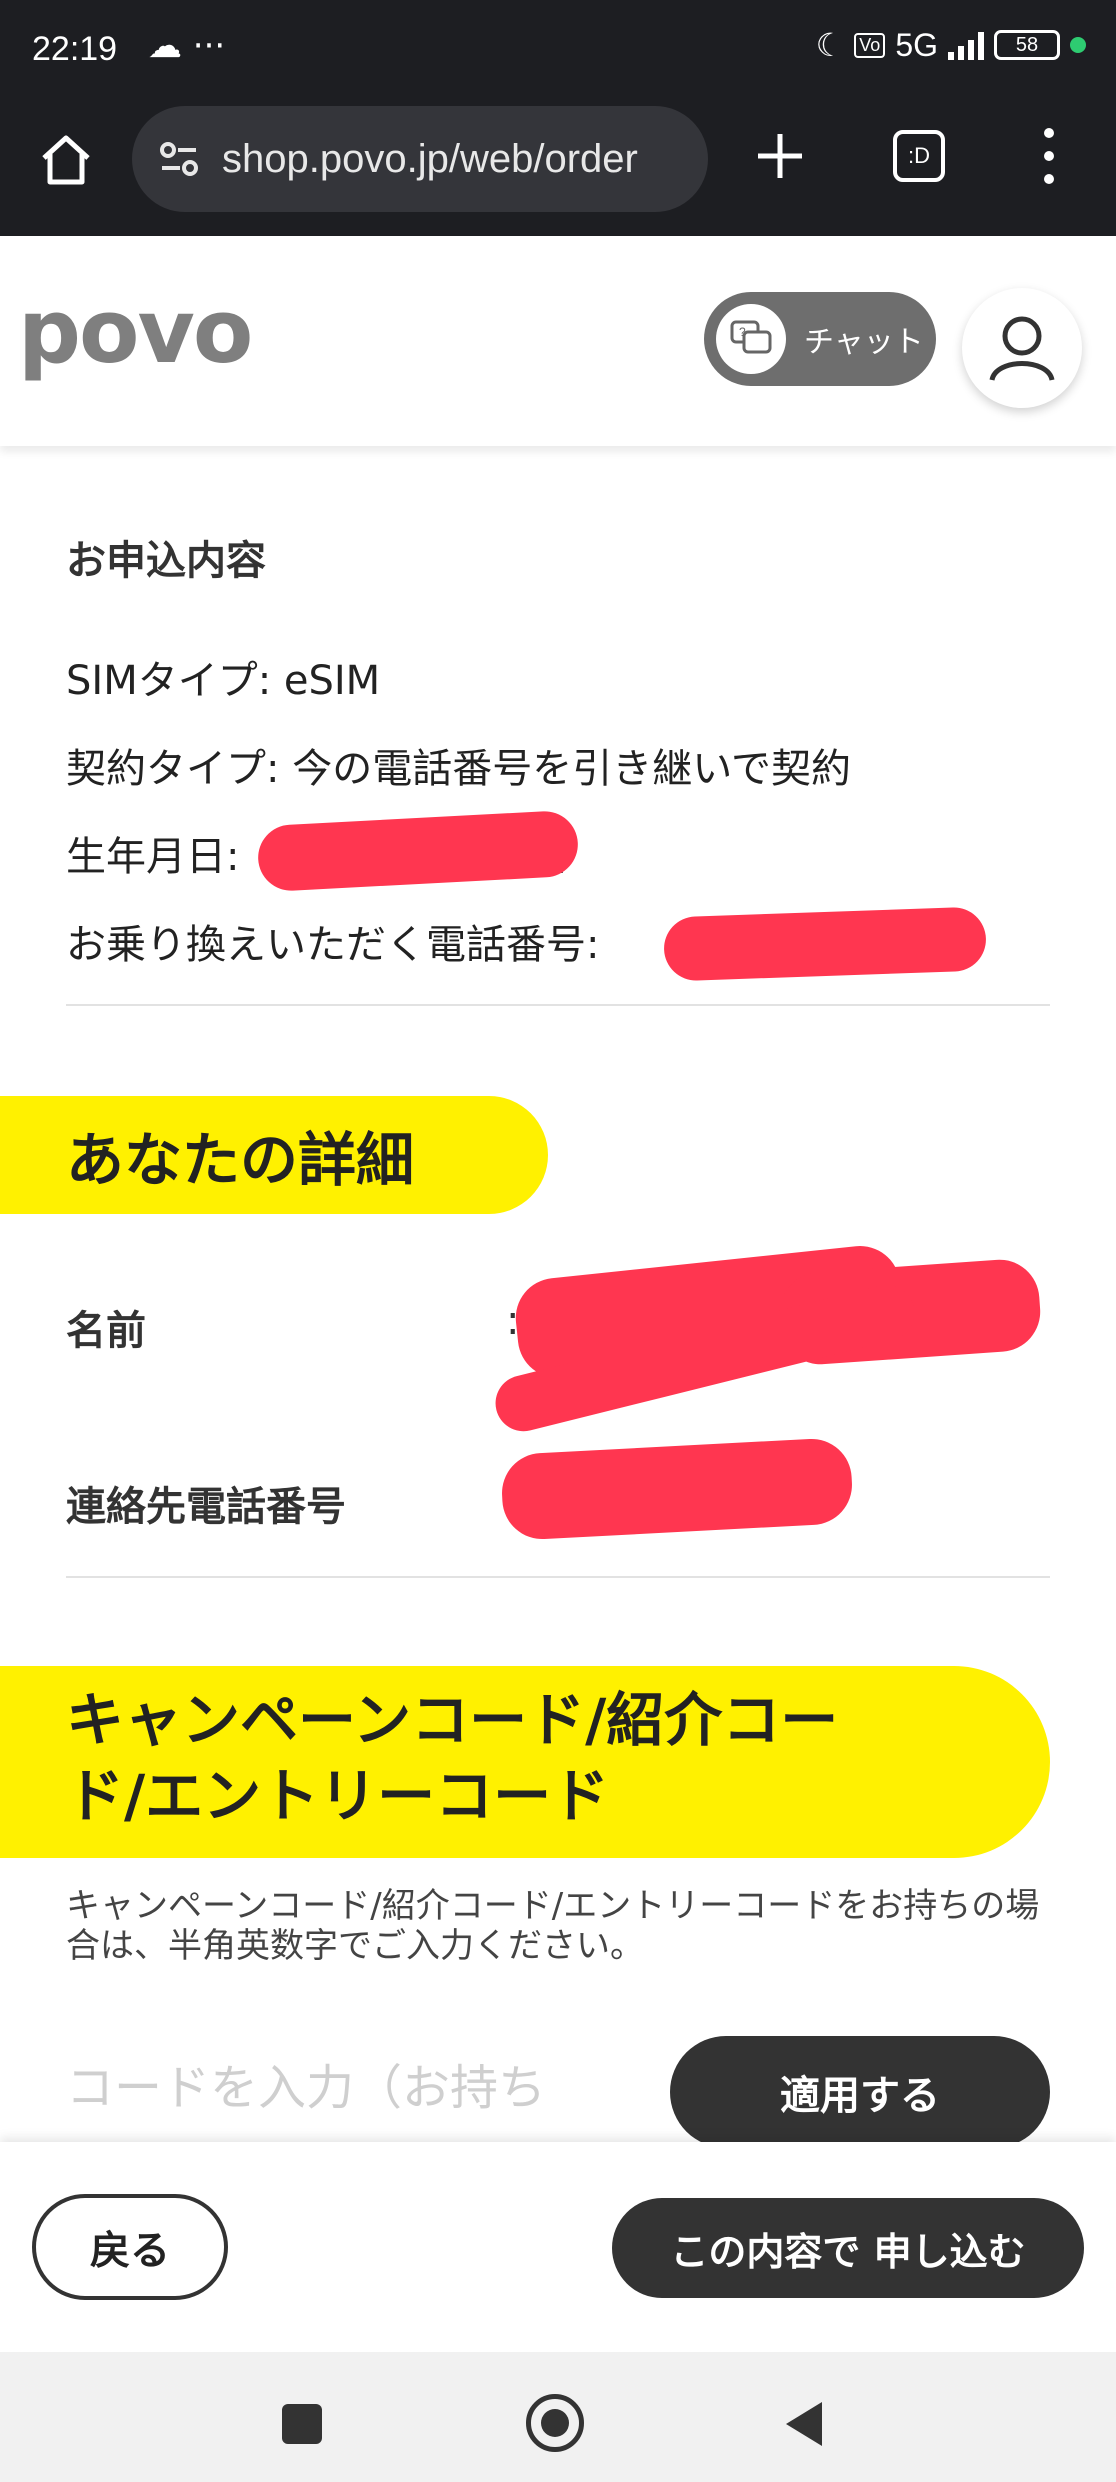  I want to click on status-time: 22:19, so click(75, 49).